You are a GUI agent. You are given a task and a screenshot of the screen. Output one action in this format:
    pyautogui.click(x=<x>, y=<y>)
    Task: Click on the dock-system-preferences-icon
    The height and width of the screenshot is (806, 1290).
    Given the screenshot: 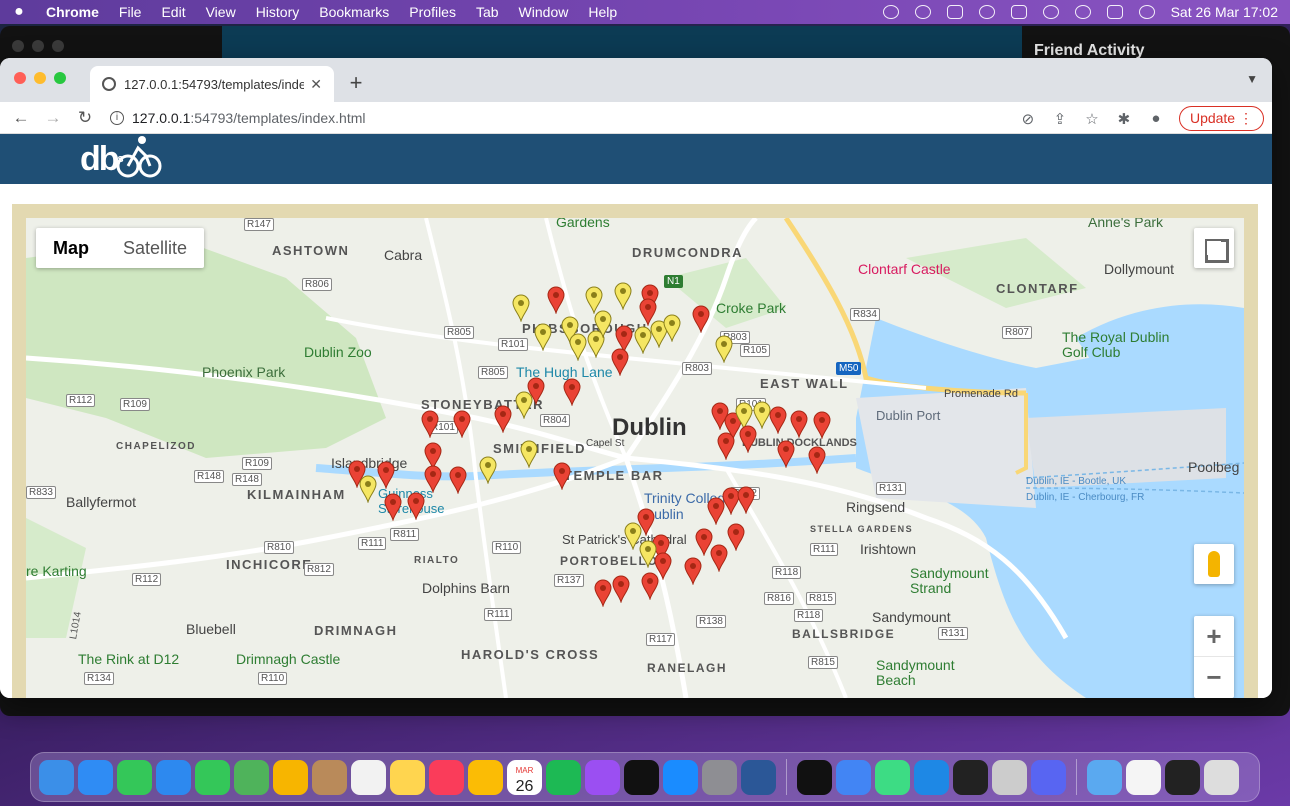 What is the action you would take?
    pyautogui.click(x=719, y=777)
    